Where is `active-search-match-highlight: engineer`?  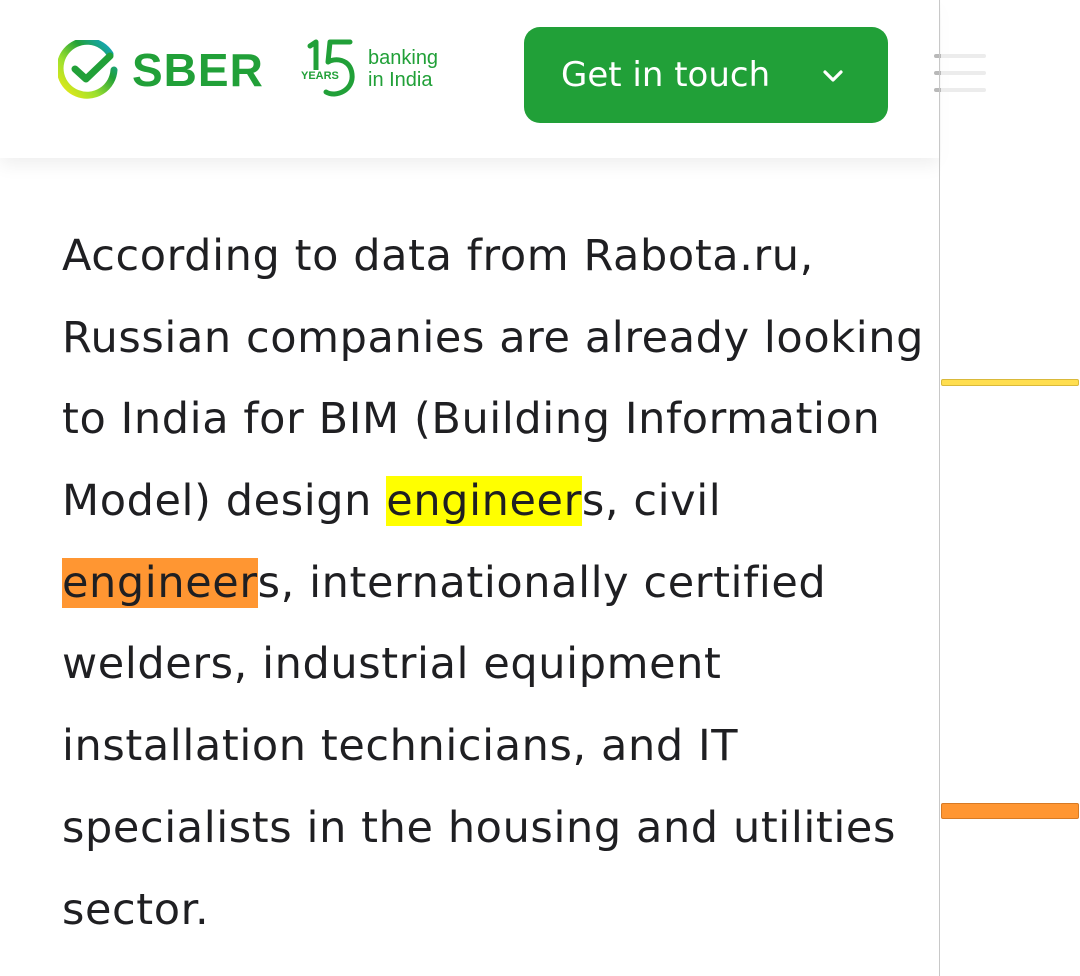
active-search-match-highlight: engineer is located at coordinates (160, 582).